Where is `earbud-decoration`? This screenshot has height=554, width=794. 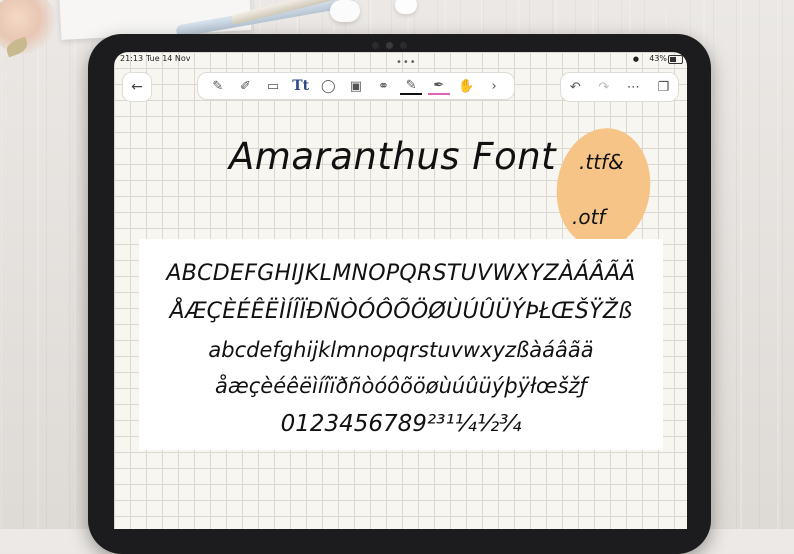
earbud-decoration is located at coordinates (345, 11).